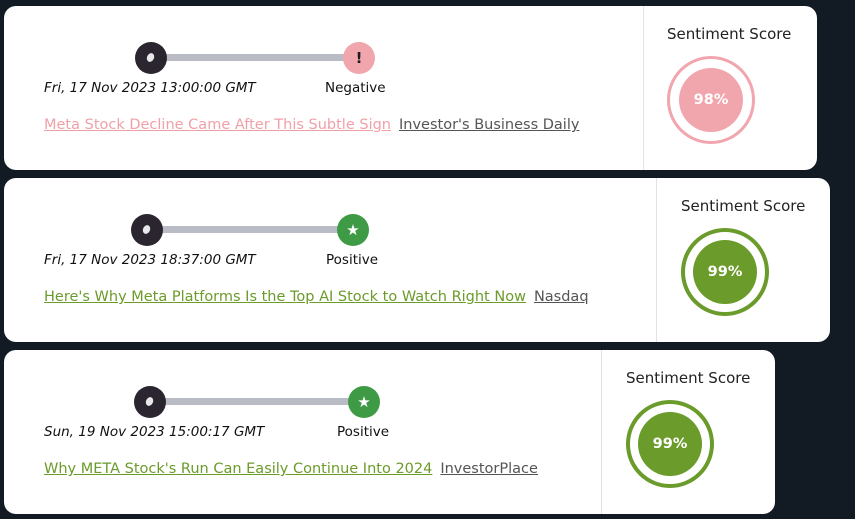 This screenshot has width=855, height=519. What do you see at coordinates (150, 260) in the screenshot?
I see `article-date: Fri, 17 Nov 2023 18:37:00 GMT` at bounding box center [150, 260].